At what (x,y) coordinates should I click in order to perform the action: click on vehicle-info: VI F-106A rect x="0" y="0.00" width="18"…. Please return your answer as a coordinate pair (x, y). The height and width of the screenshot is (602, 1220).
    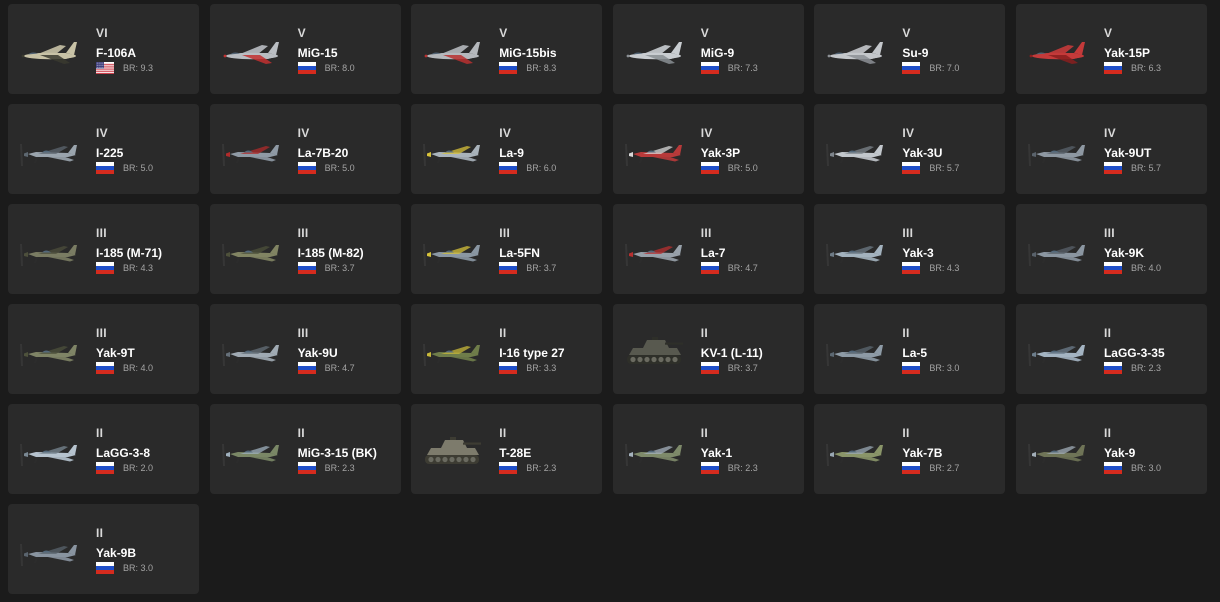
    Looking at the image, I should click on (145, 50).